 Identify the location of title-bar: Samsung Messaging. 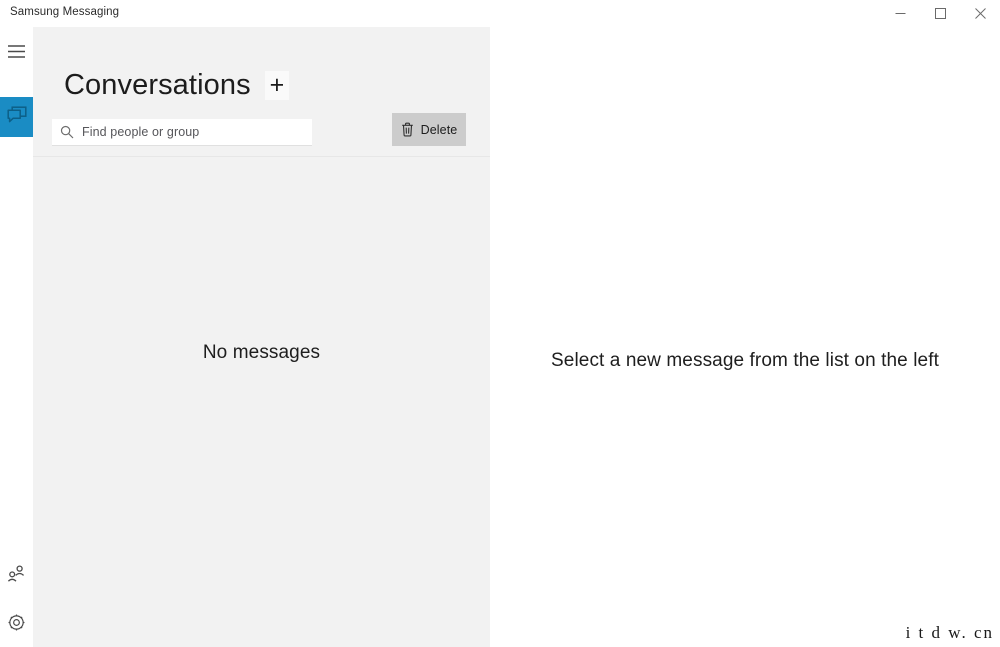
(500, 13).